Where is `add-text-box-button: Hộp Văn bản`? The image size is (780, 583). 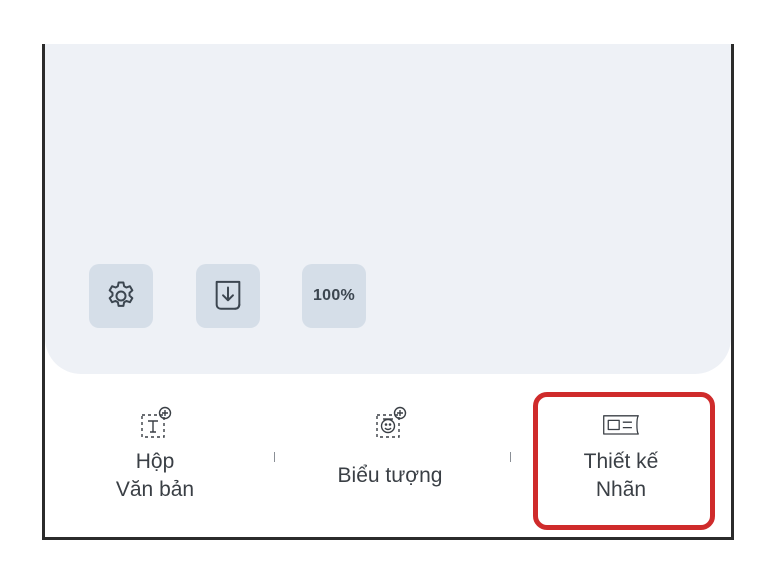
add-text-box-button: Hộp Văn bản is located at coordinates (155, 469).